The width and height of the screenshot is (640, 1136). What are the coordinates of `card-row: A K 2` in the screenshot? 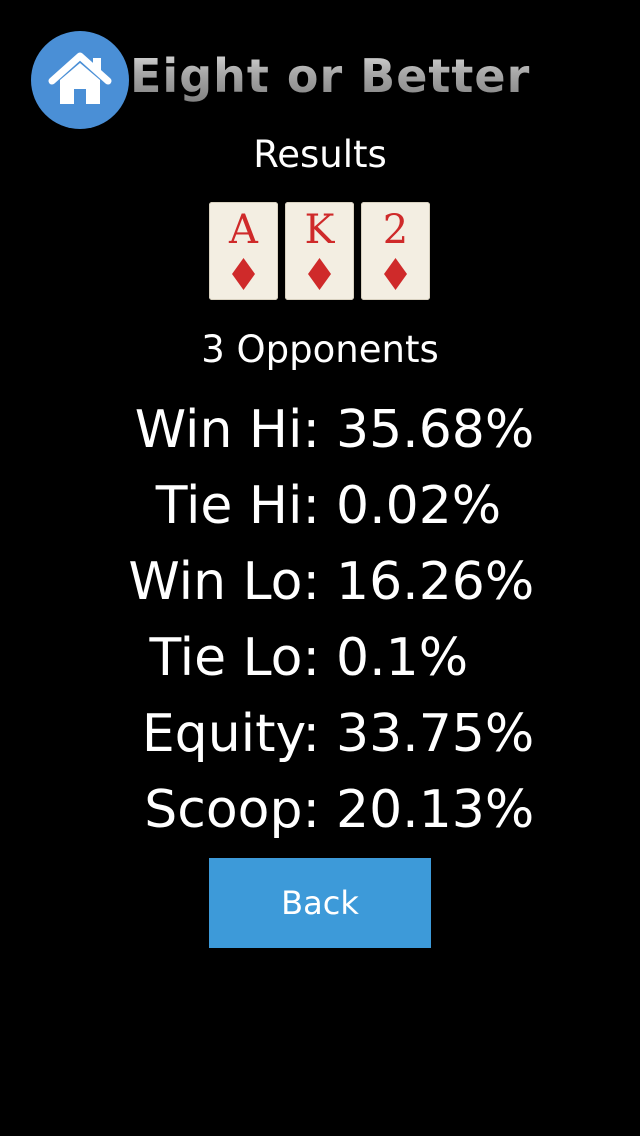 It's located at (319, 251).